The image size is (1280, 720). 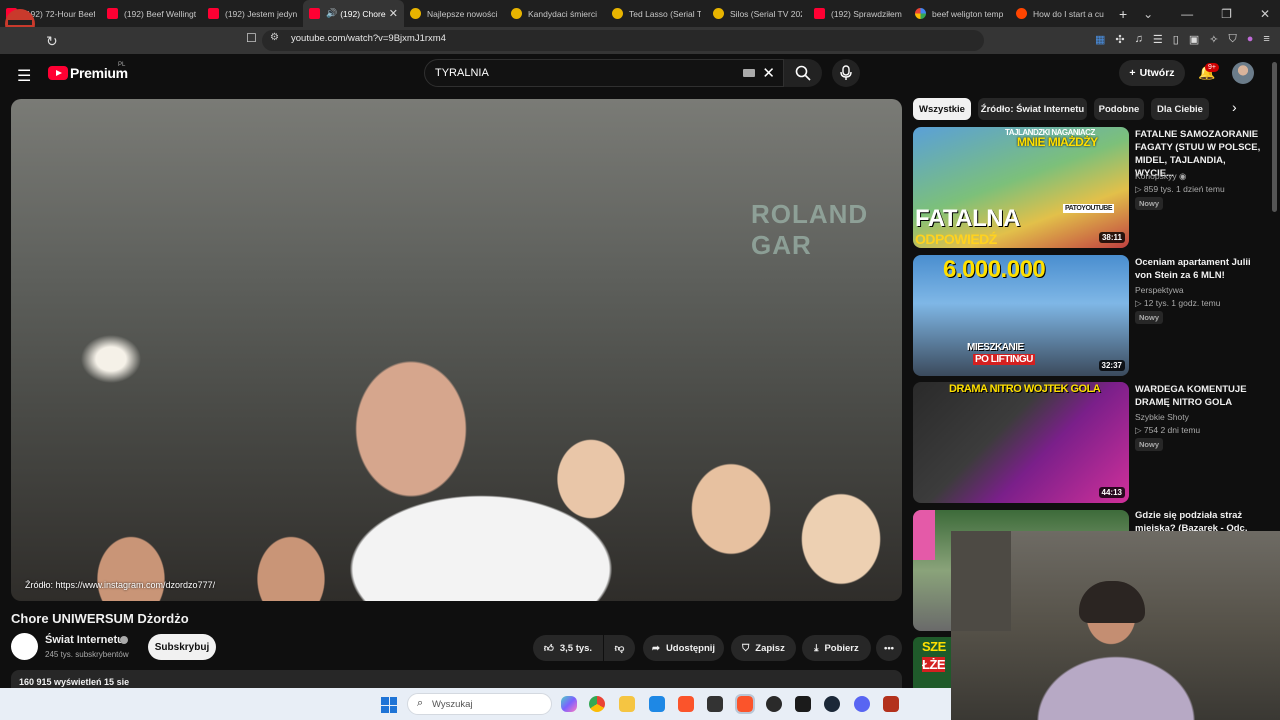 What do you see at coordinates (889, 648) in the screenshot?
I see `more-actions-button: •••` at bounding box center [889, 648].